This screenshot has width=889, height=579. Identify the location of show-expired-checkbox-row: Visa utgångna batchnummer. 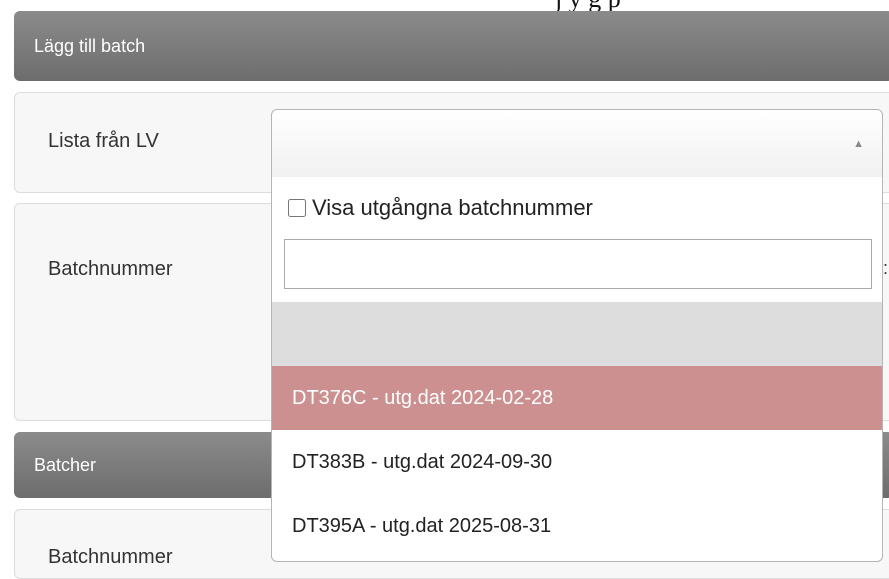
(440, 208).